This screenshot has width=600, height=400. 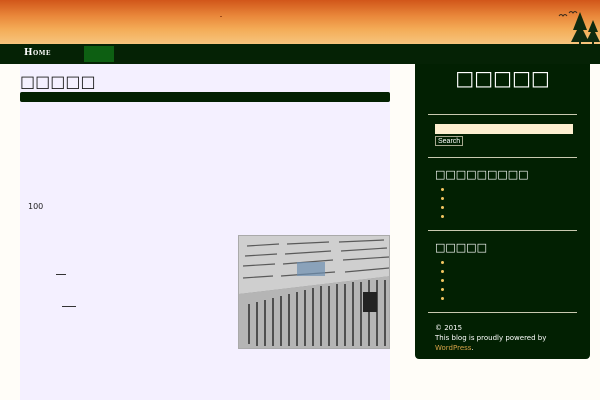 What do you see at coordinates (482, 174) in the screenshot?
I see `sidebar-section-heading: □□□□□□□□□` at bounding box center [482, 174].